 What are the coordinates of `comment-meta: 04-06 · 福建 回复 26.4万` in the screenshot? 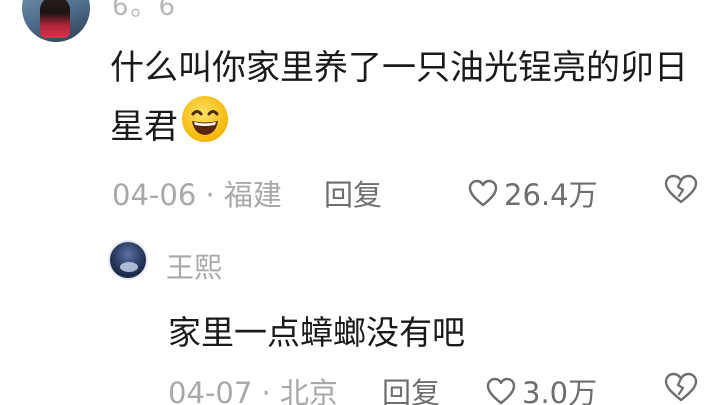 It's located at (407, 191).